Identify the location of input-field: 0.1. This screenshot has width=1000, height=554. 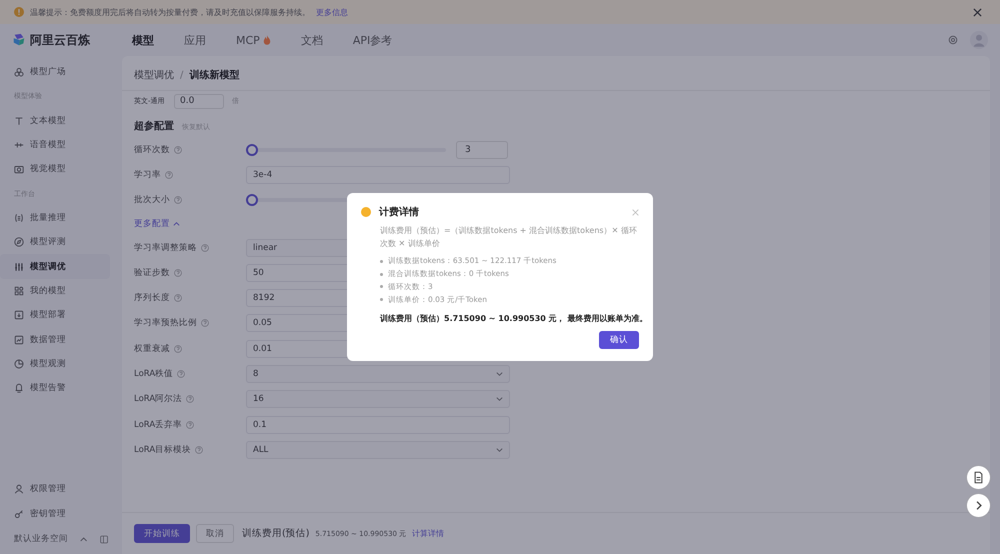
(378, 425).